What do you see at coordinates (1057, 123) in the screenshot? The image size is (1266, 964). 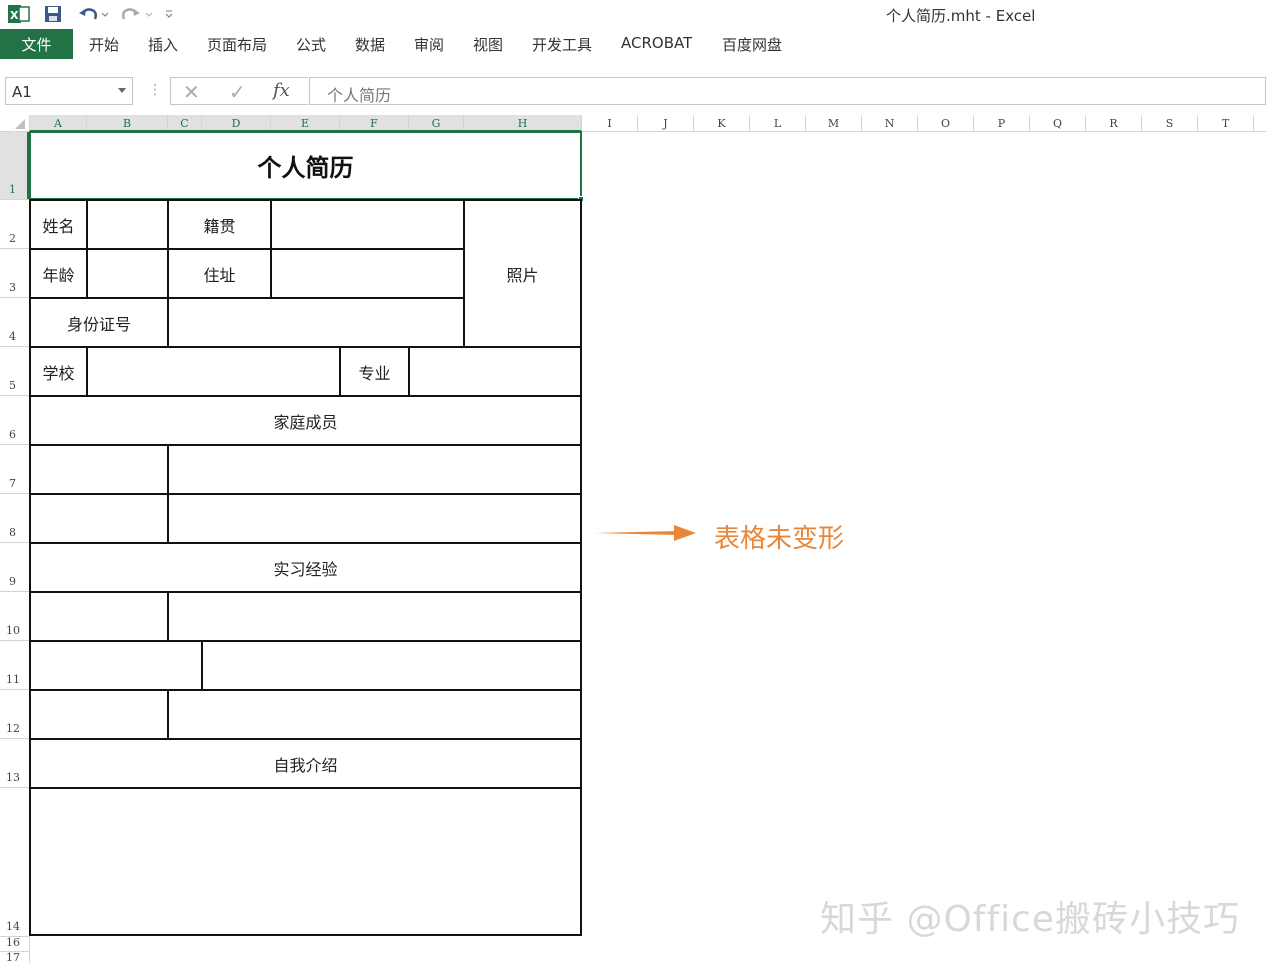 I see `column-header-q: Q` at bounding box center [1057, 123].